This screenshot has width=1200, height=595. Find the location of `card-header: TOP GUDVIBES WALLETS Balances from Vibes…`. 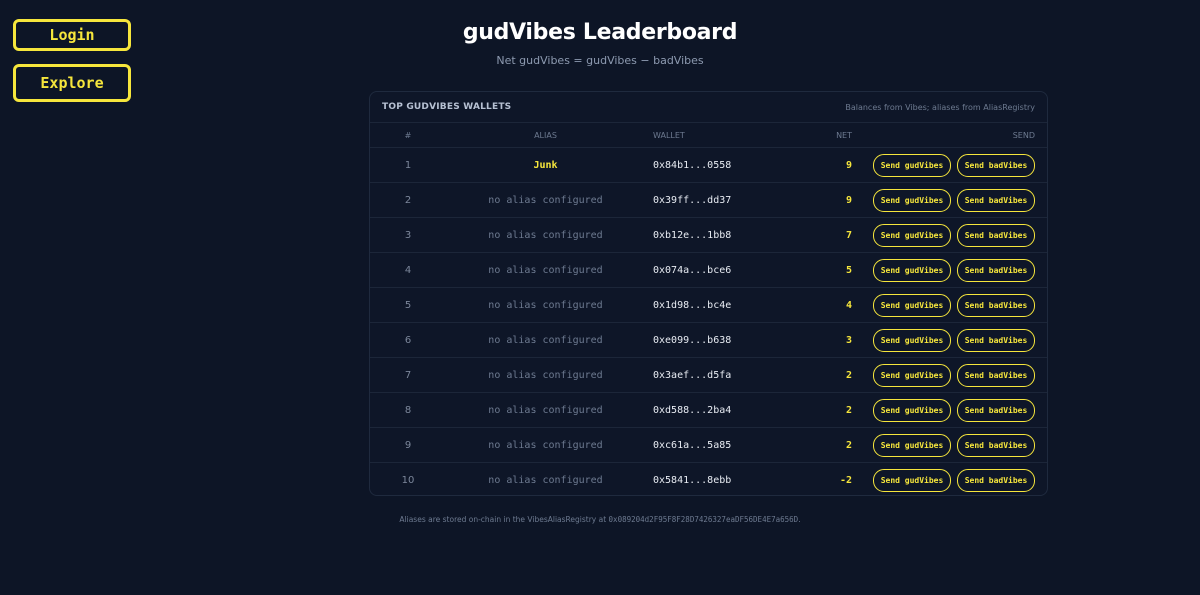

card-header: TOP GUDVIBES WALLETS Balances from Vibes… is located at coordinates (708, 107).